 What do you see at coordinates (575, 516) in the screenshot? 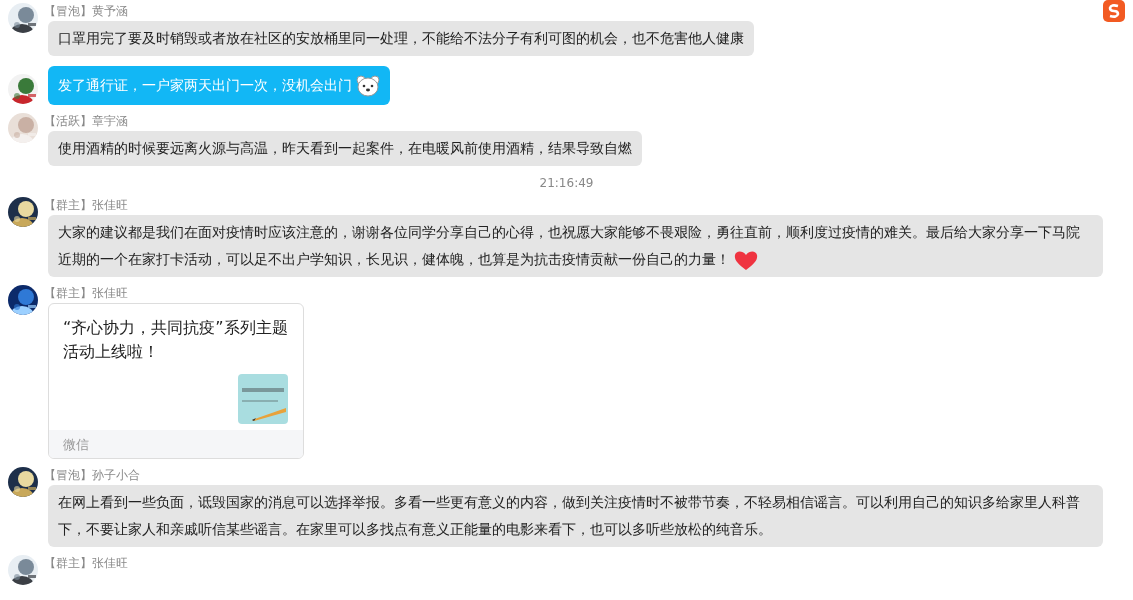
I see `message-bubble: 在网上看到一些负面，诋毁国家的消息可以选择举报。多看一些更有意义的内容，做到关注疫情时不被带节奏，不轻易相信谣言。可以利用自己的知识多给家里人科普下，不要让家人和亲戚听信某些谣言。在家里可以多找点有意义正能量的电影来看下，也可以多听些放松的纯音乐。` at bounding box center [575, 516].